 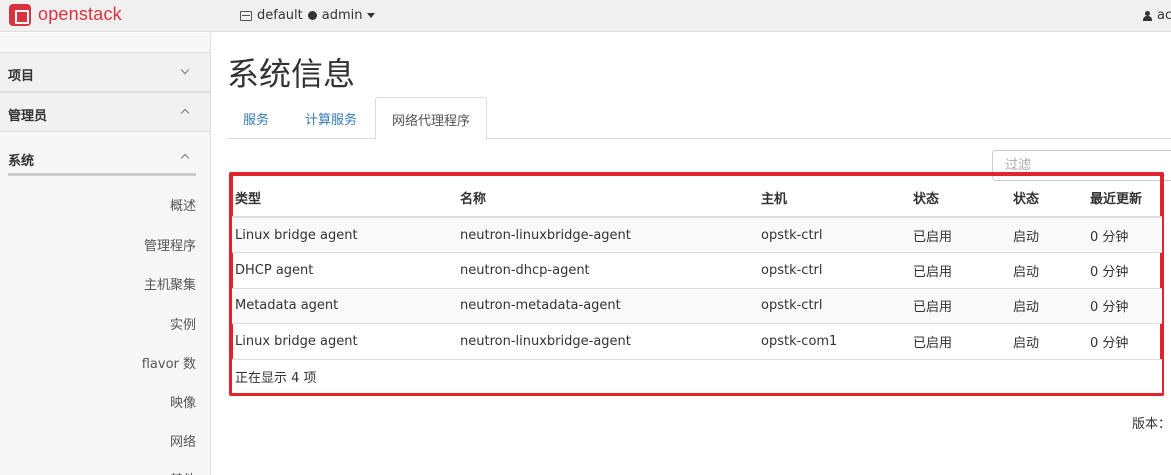 I want to click on tab-compute-services: 计算服务, so click(x=331, y=118).